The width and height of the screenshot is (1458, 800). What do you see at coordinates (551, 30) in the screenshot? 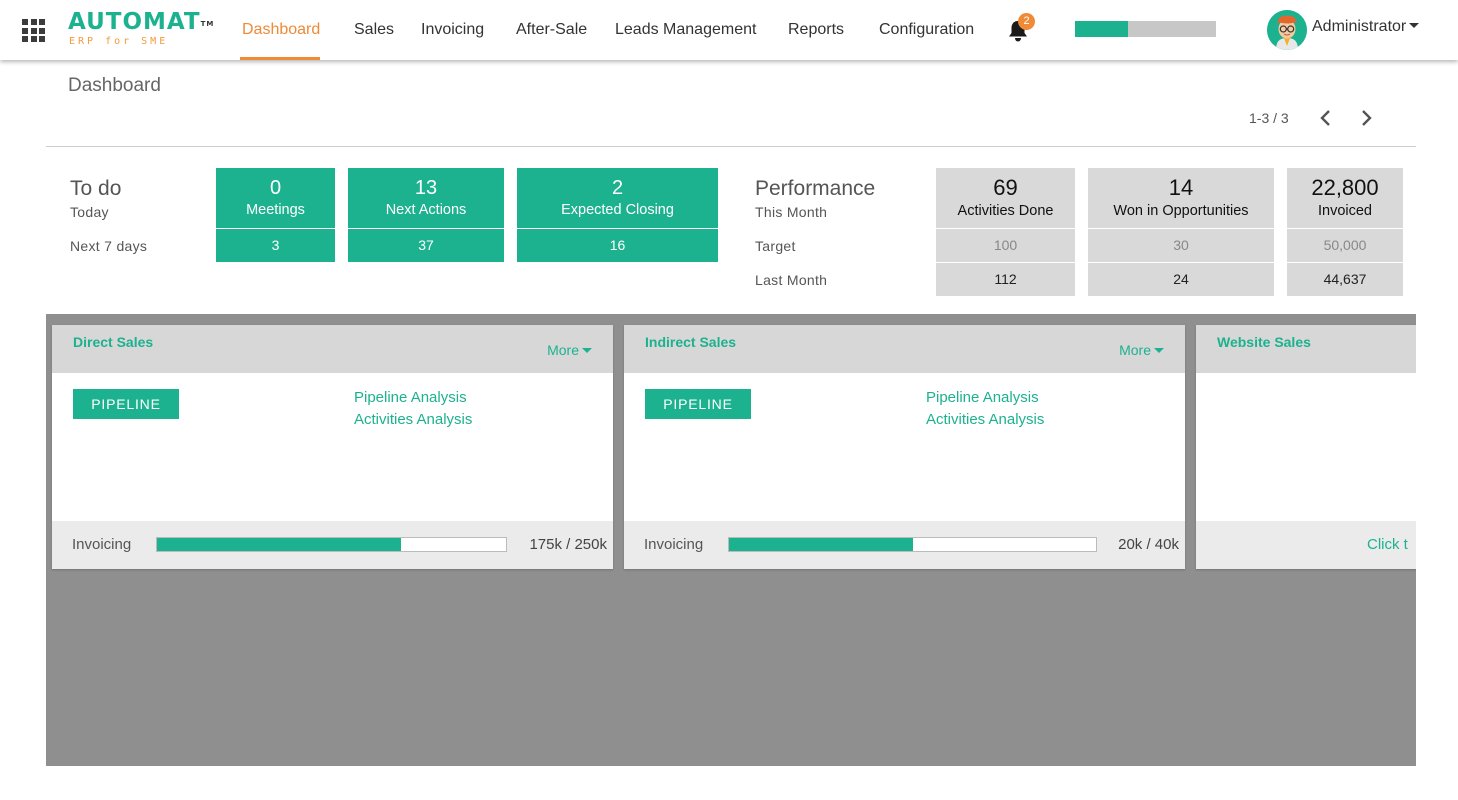
I see `nav-after-sale: After-Sale` at bounding box center [551, 30].